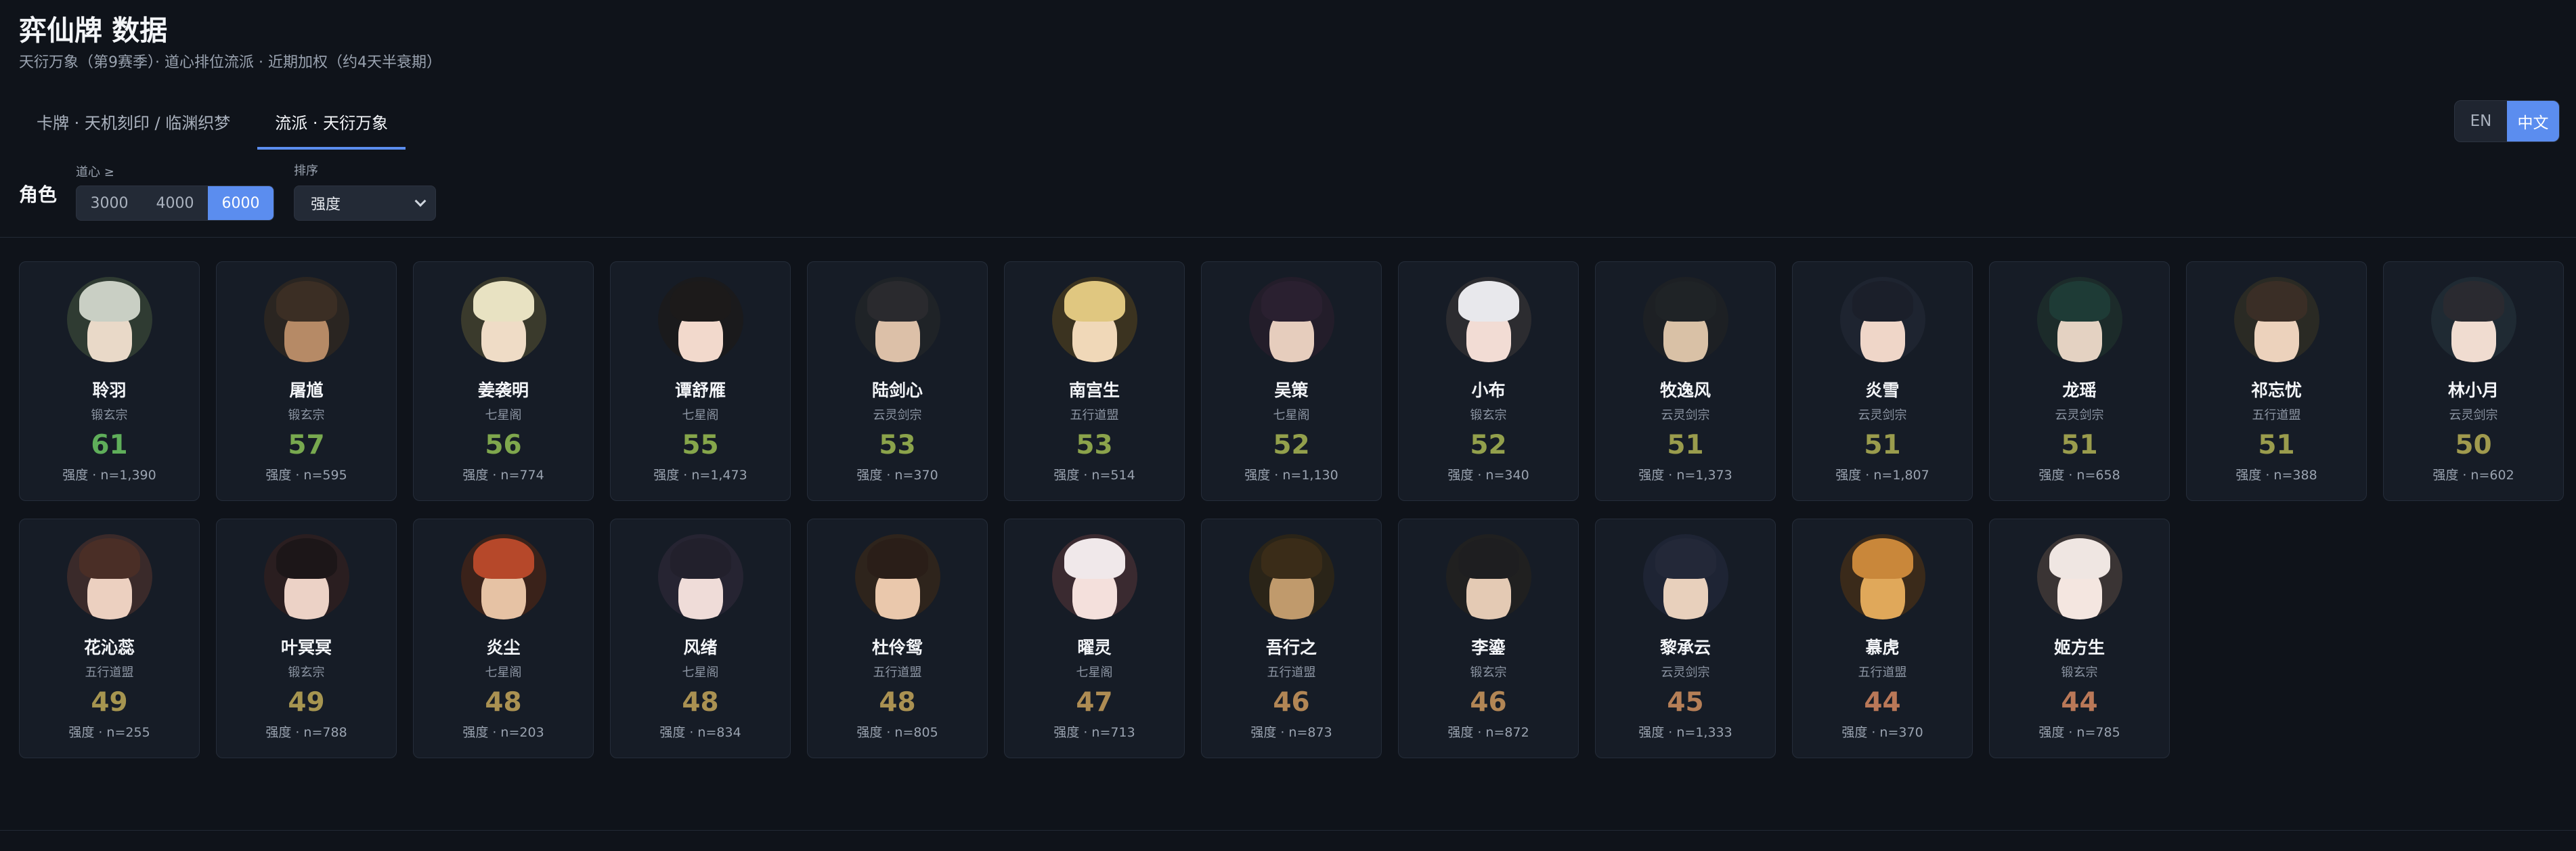  Describe the element at coordinates (2079, 638) in the screenshot. I see `character-card: 姬方生 锻玄宗 44 强度 · n=785` at that location.